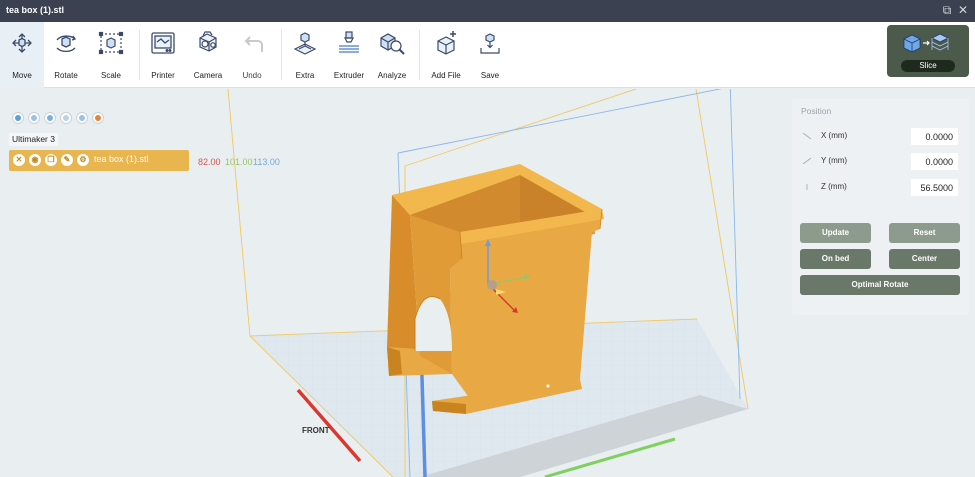  I want to click on extra-icon, so click(305, 43).